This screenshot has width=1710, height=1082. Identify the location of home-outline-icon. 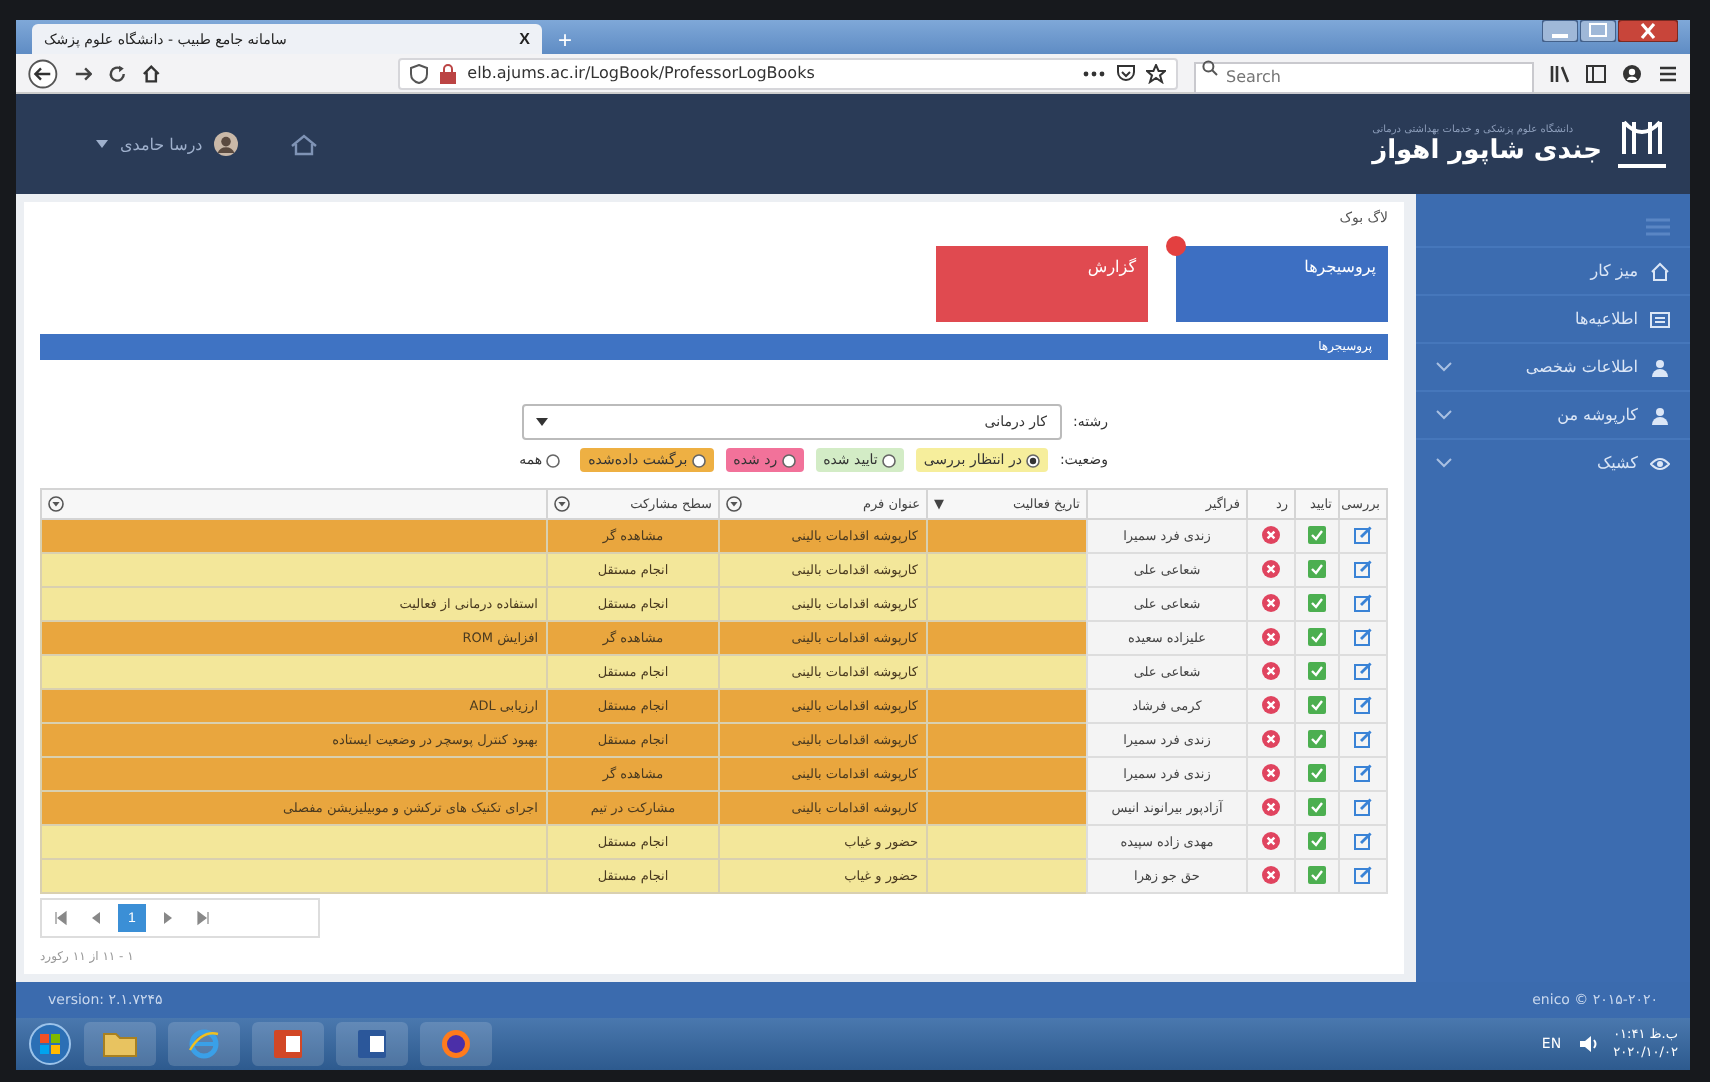
(304, 144).